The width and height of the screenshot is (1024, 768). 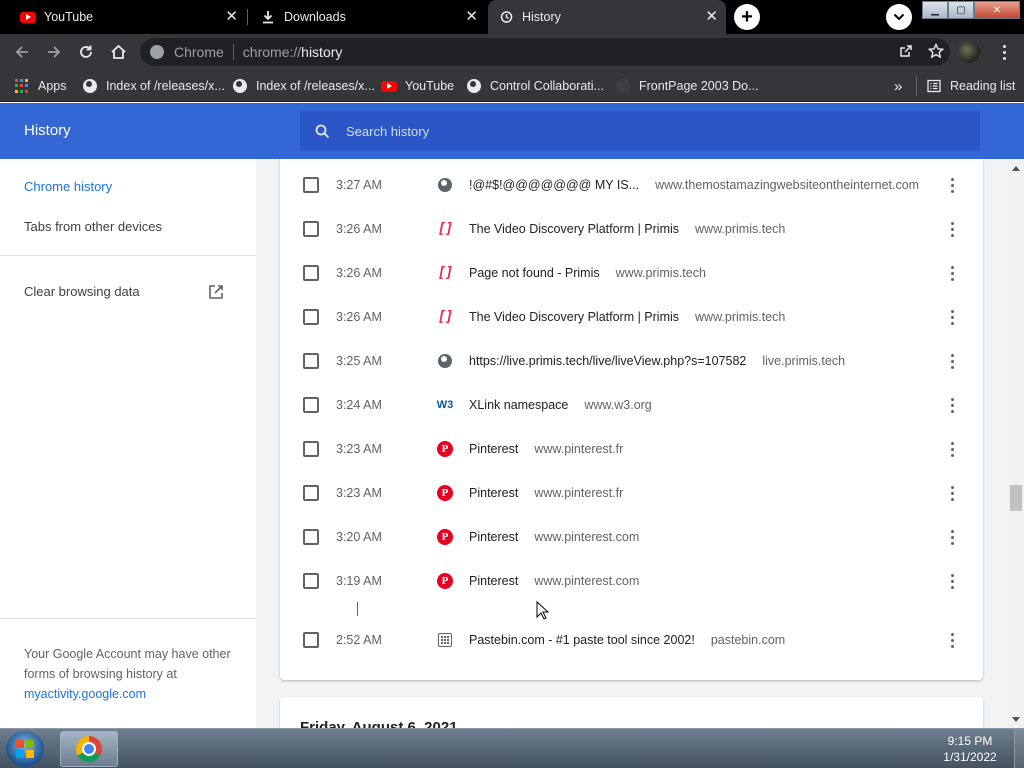 I want to click on page-scrollbar, so click(x=1016, y=443).